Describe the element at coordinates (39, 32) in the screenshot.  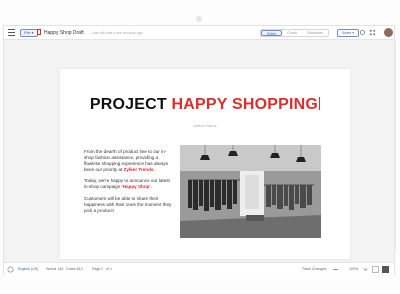
I see `document-icon` at that location.